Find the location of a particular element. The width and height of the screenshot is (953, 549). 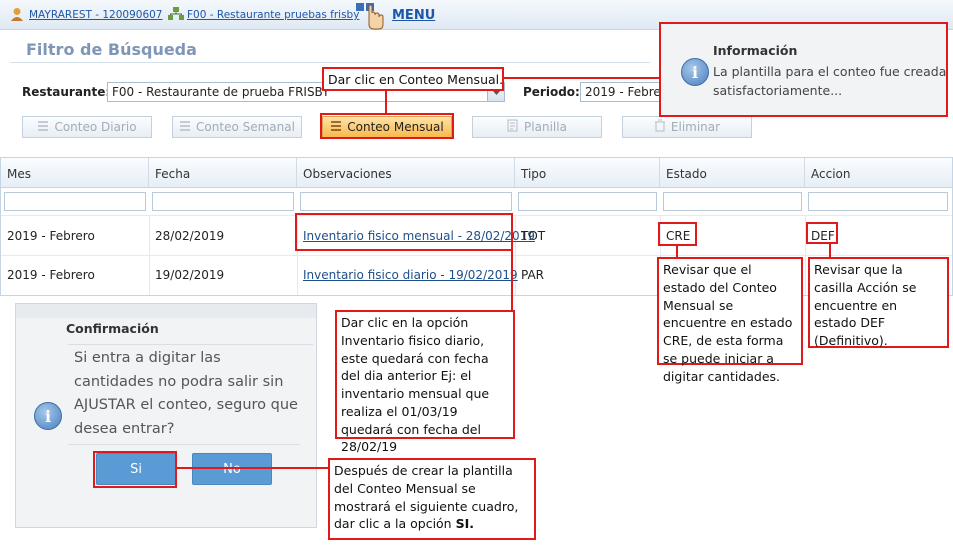

filter-input-estado is located at coordinates (732, 201).